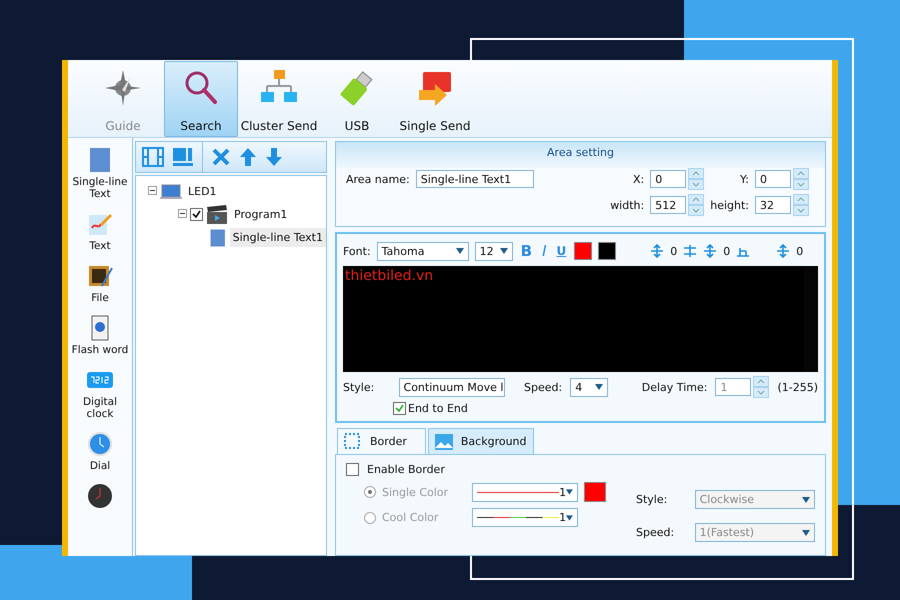  I want to click on preview-text: thietbiled.vn, so click(389, 276).